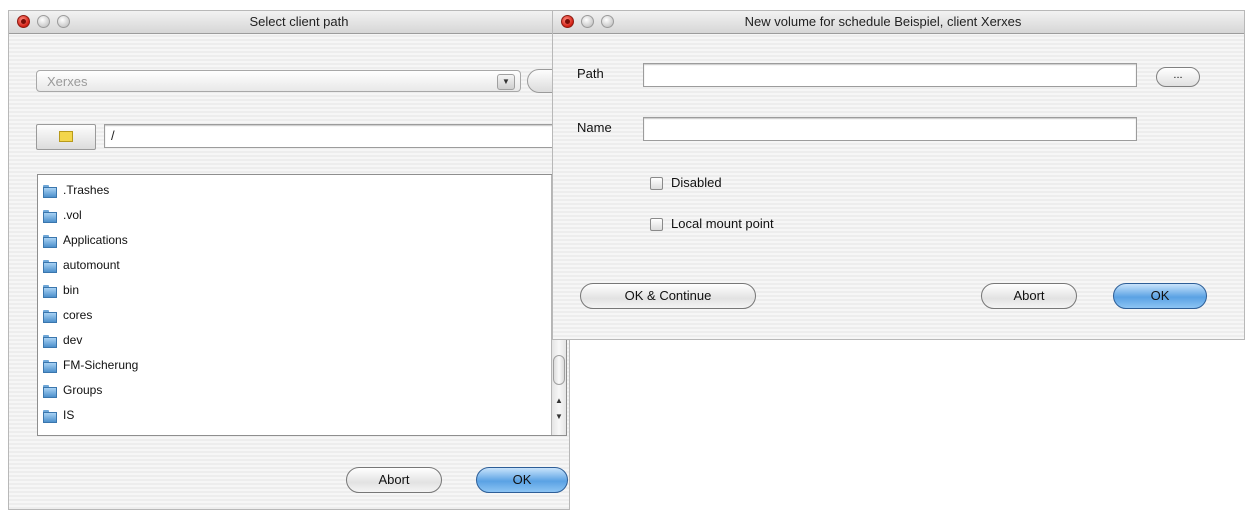 This screenshot has height=517, width=1245. What do you see at coordinates (299, 21) in the screenshot?
I see `window-title: Select client path` at bounding box center [299, 21].